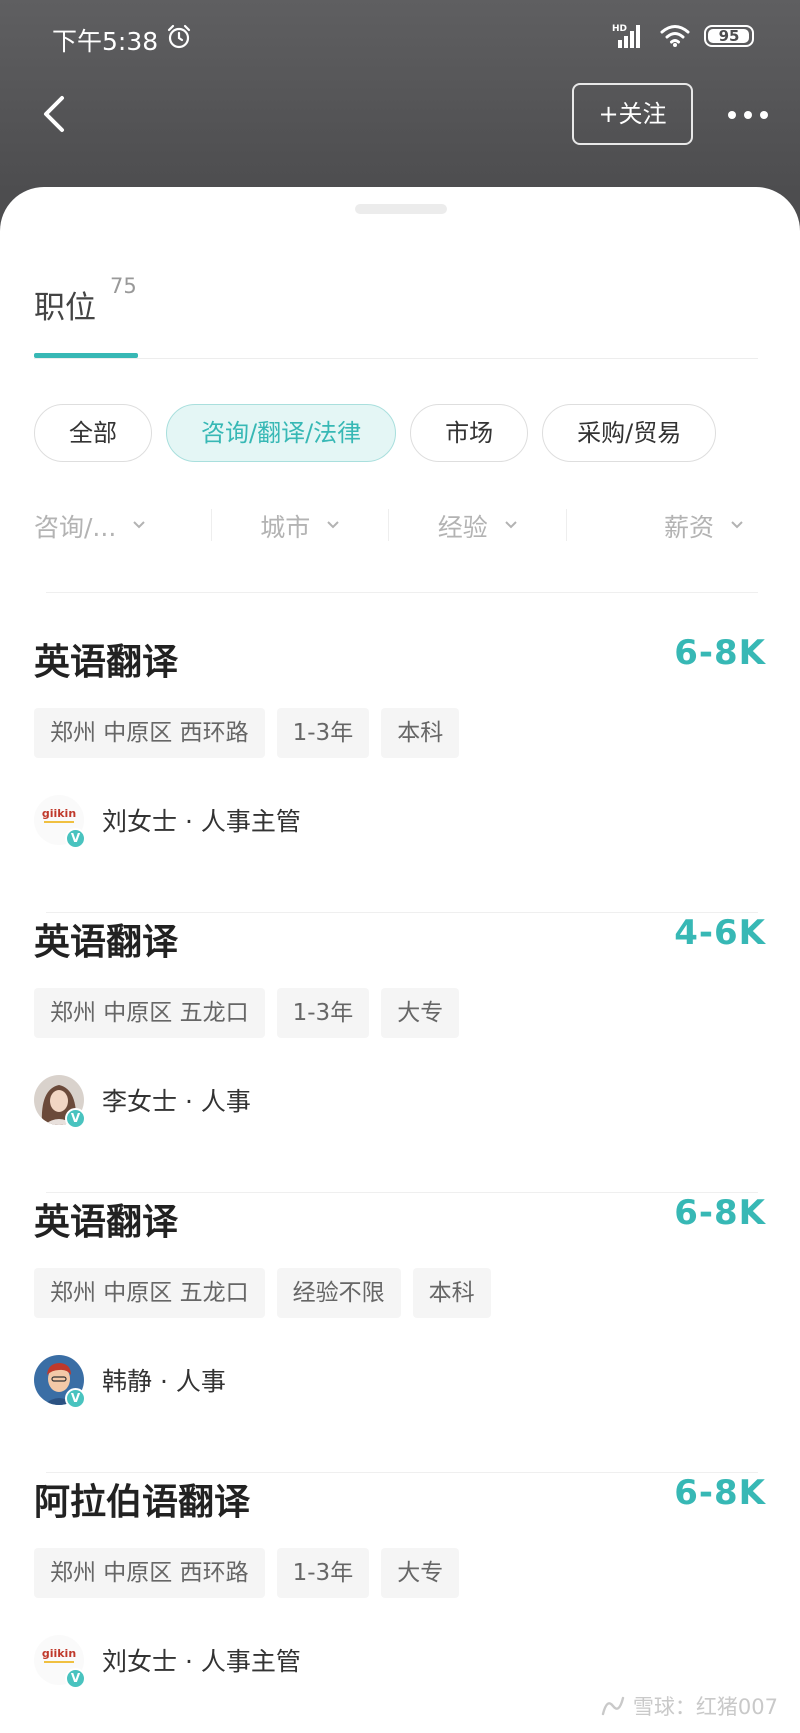 The image size is (800, 1733). Describe the element at coordinates (401, 209) in the screenshot. I see `drag-handle` at that location.